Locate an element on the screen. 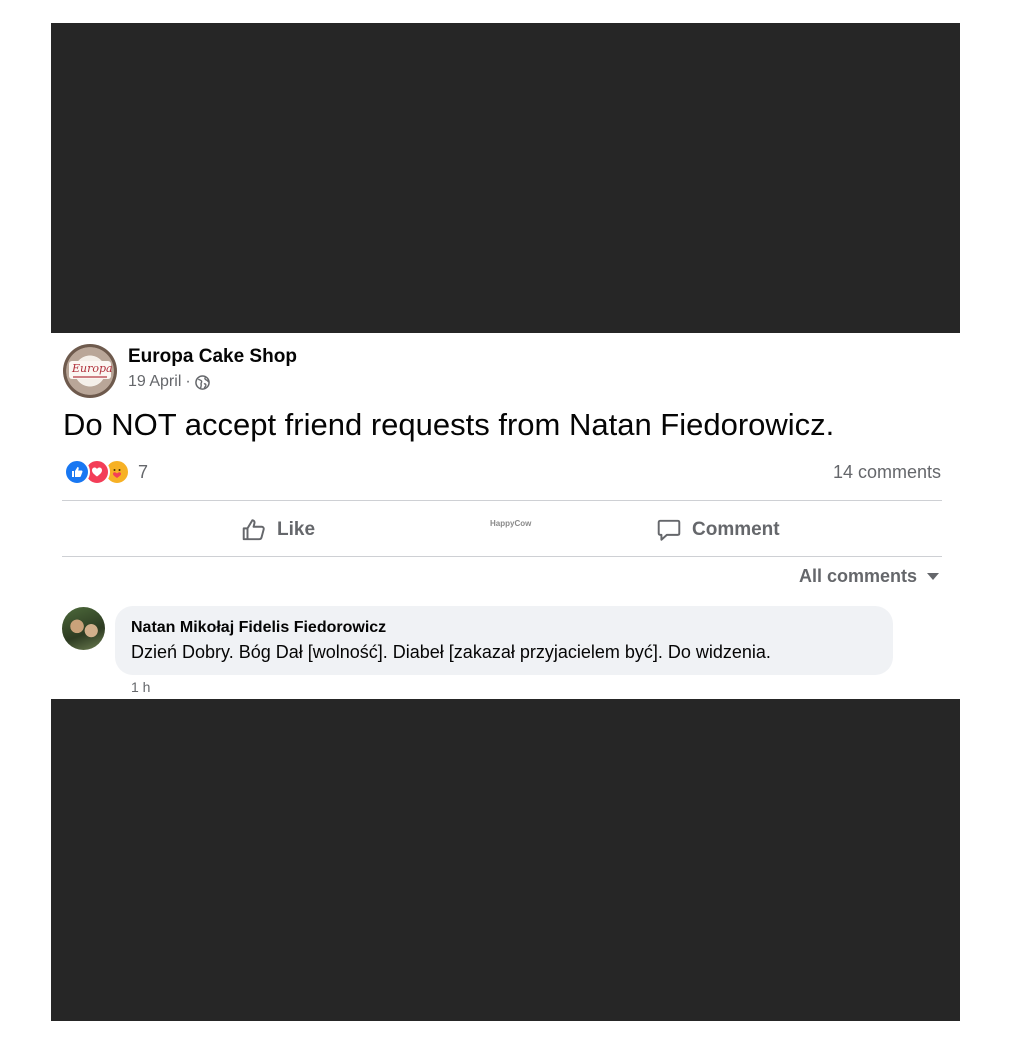  page-avatar: Europa is located at coordinates (90, 371).